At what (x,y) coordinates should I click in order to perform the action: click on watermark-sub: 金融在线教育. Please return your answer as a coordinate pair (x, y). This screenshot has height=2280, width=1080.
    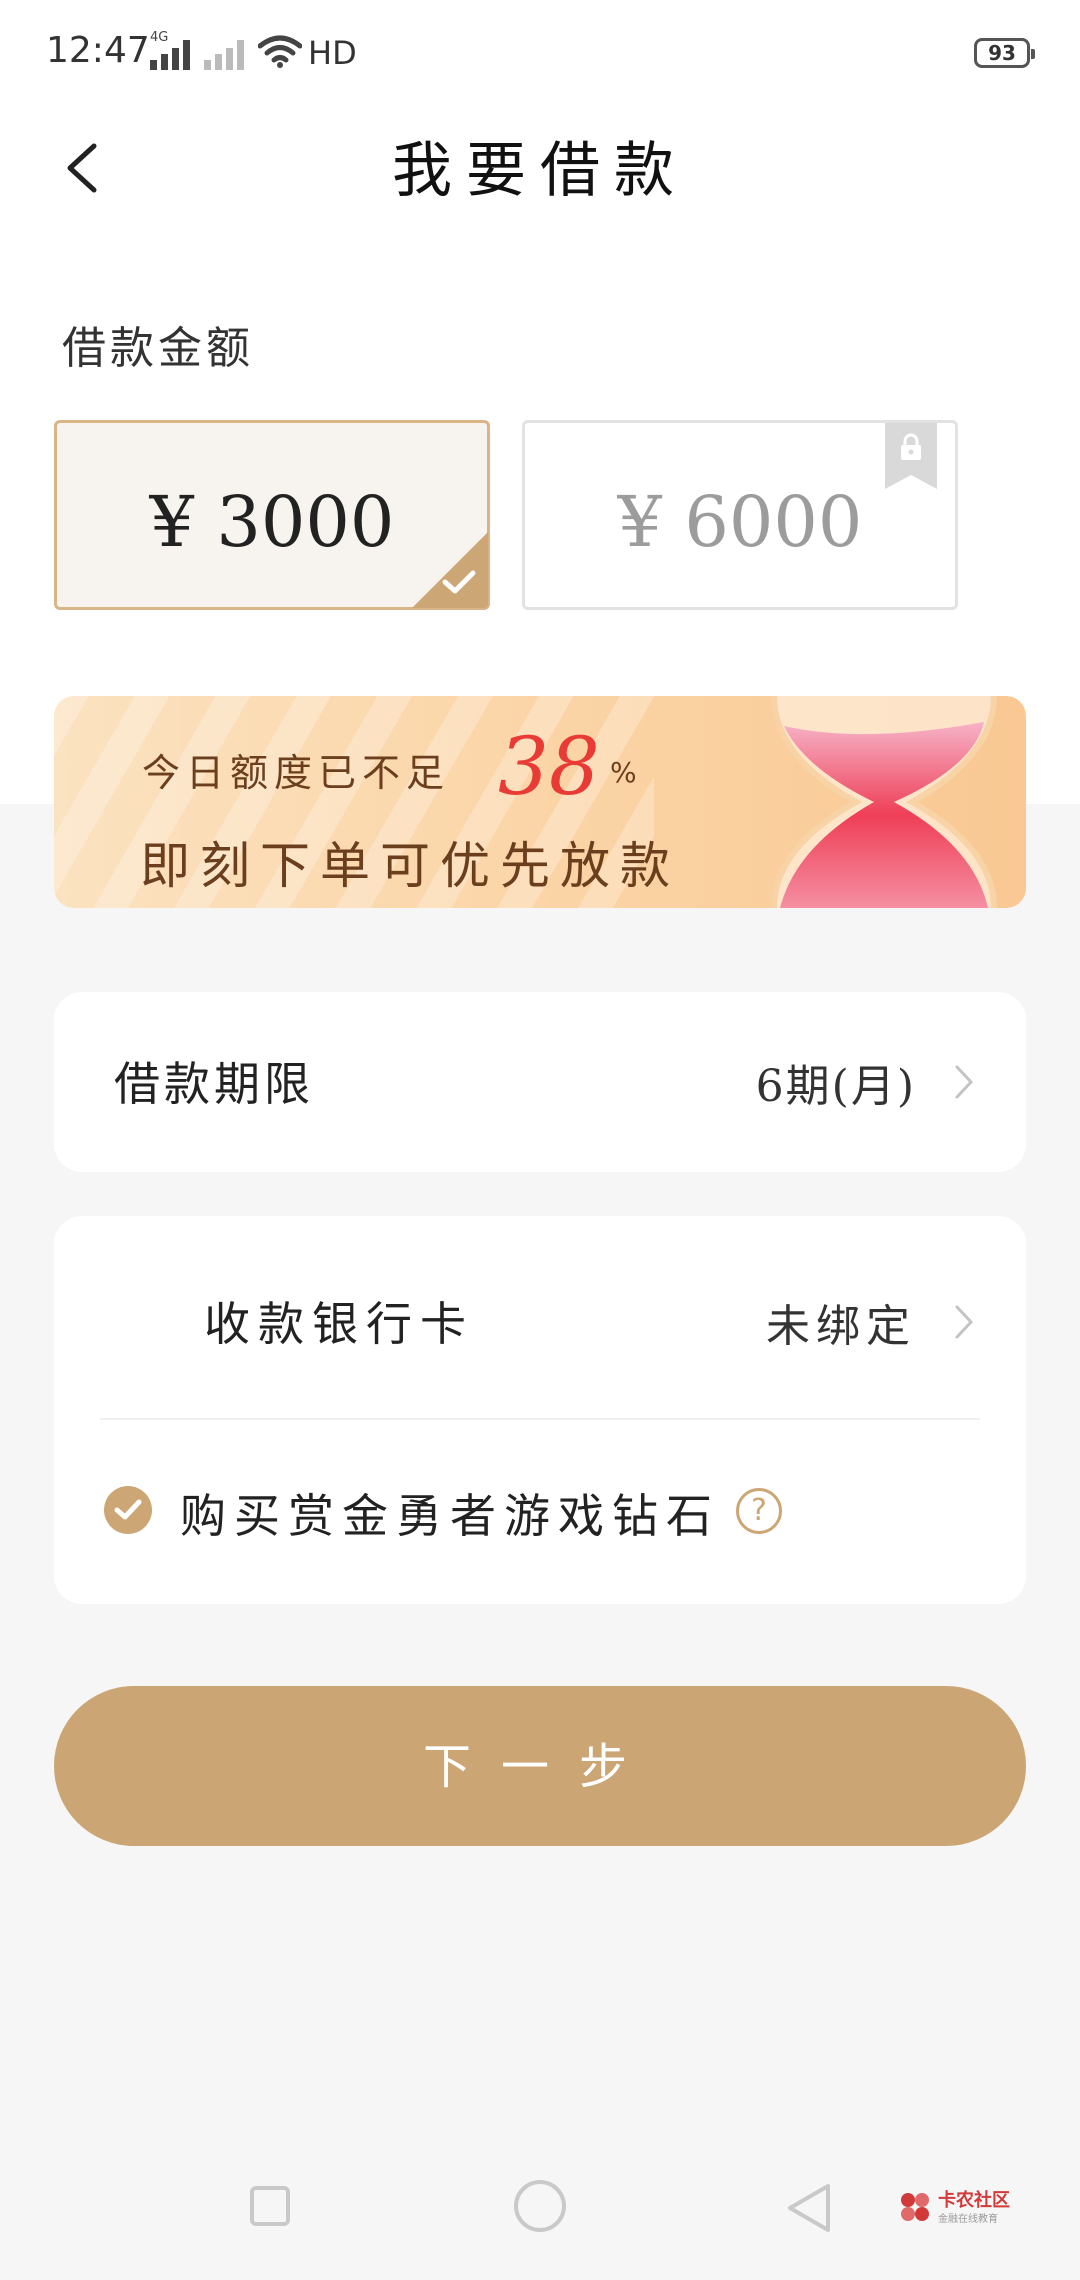
    Looking at the image, I should click on (968, 2219).